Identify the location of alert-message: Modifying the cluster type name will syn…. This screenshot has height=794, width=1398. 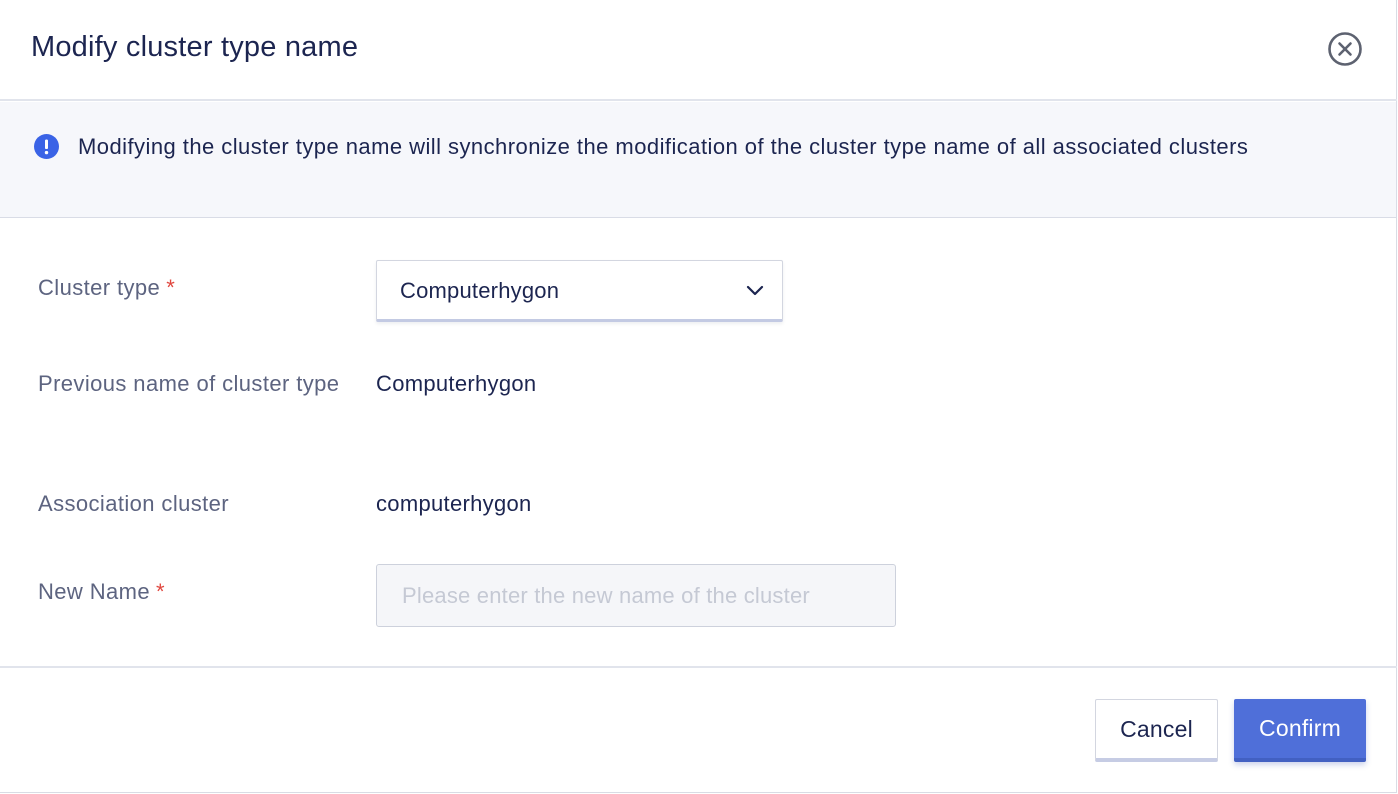
(663, 146).